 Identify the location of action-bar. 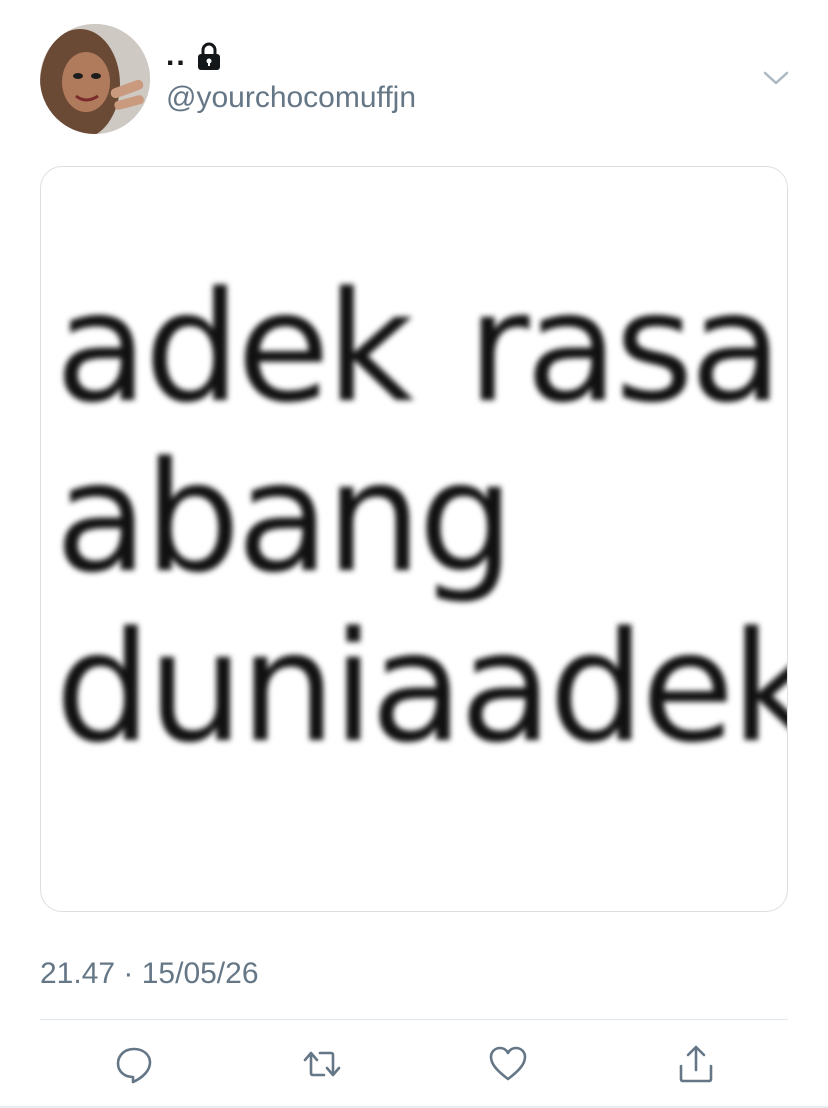
(414, 1065).